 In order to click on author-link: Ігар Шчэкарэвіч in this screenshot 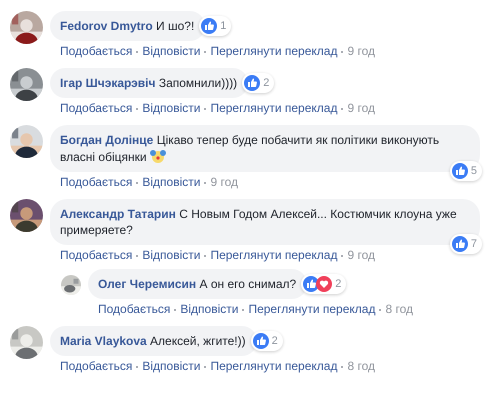, I will do `click(108, 83)`.